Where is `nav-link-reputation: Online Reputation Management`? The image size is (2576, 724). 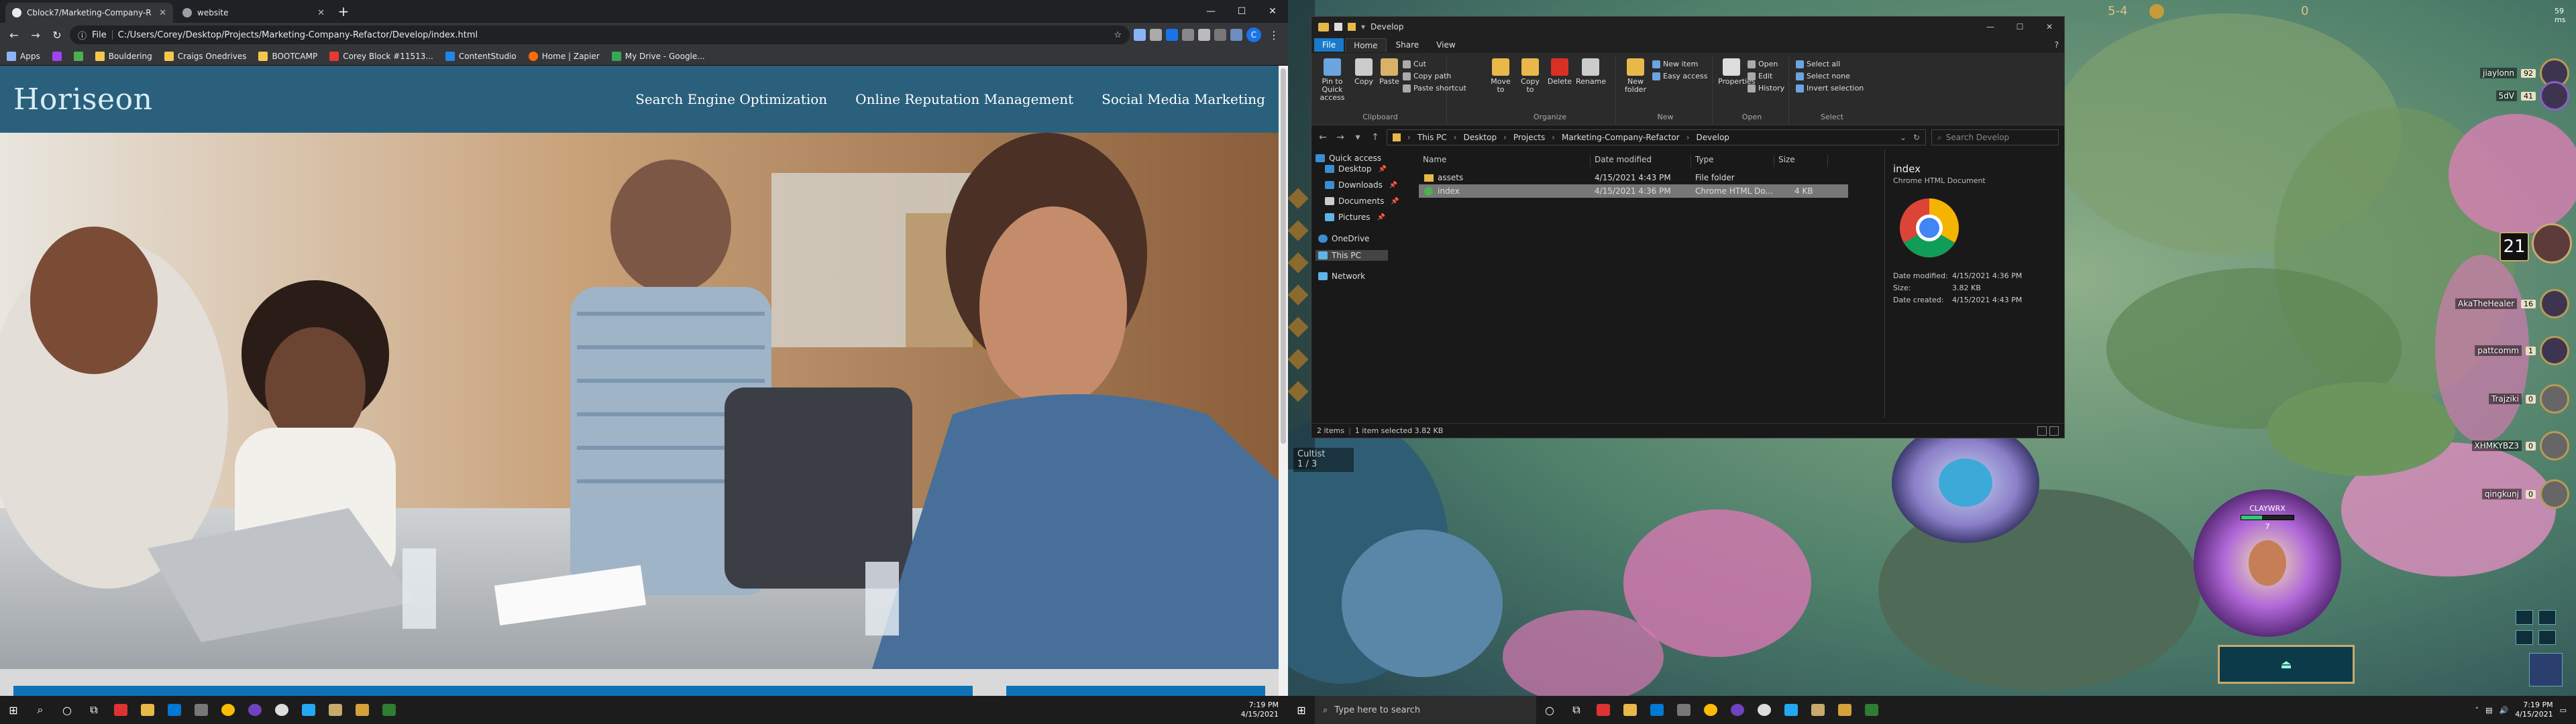 nav-link-reputation: Online Reputation Management is located at coordinates (964, 99).